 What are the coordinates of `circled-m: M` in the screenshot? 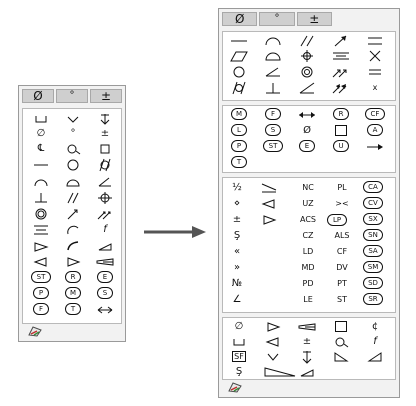 It's located at (73, 294).